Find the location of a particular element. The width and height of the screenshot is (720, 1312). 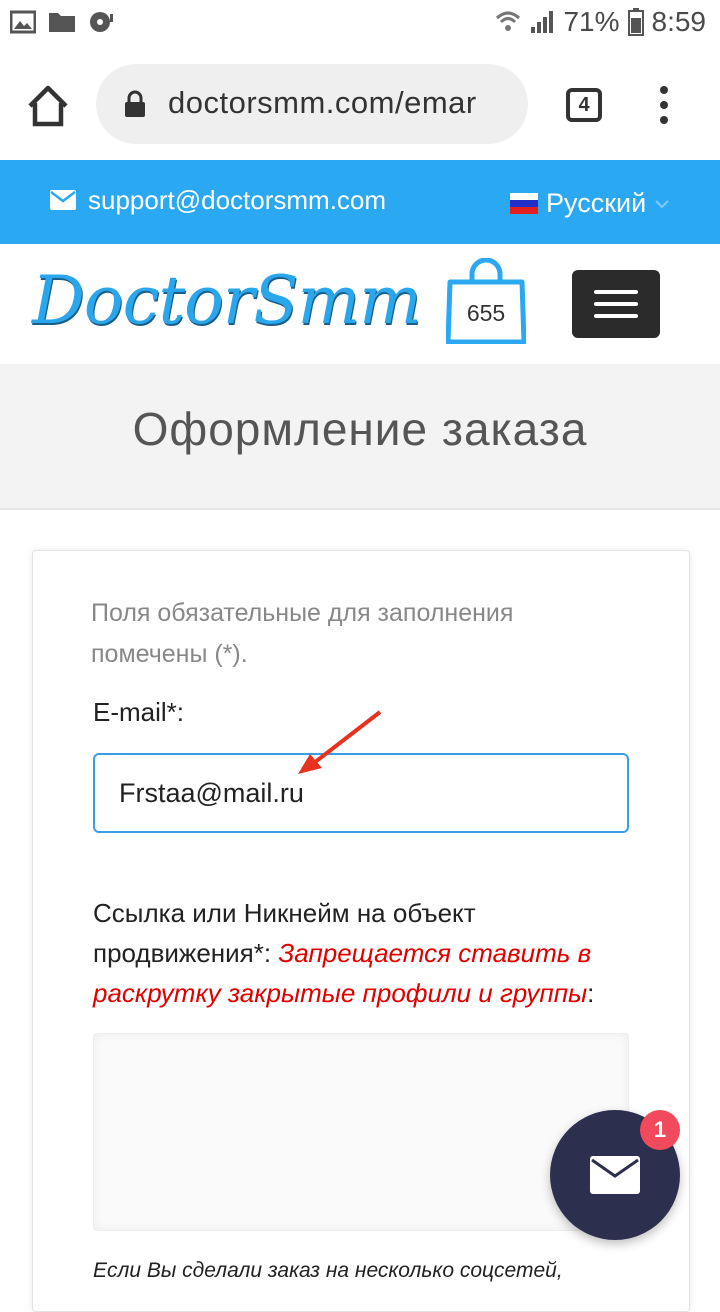

logo-text: DoctorSmm is located at coordinates (227, 300).